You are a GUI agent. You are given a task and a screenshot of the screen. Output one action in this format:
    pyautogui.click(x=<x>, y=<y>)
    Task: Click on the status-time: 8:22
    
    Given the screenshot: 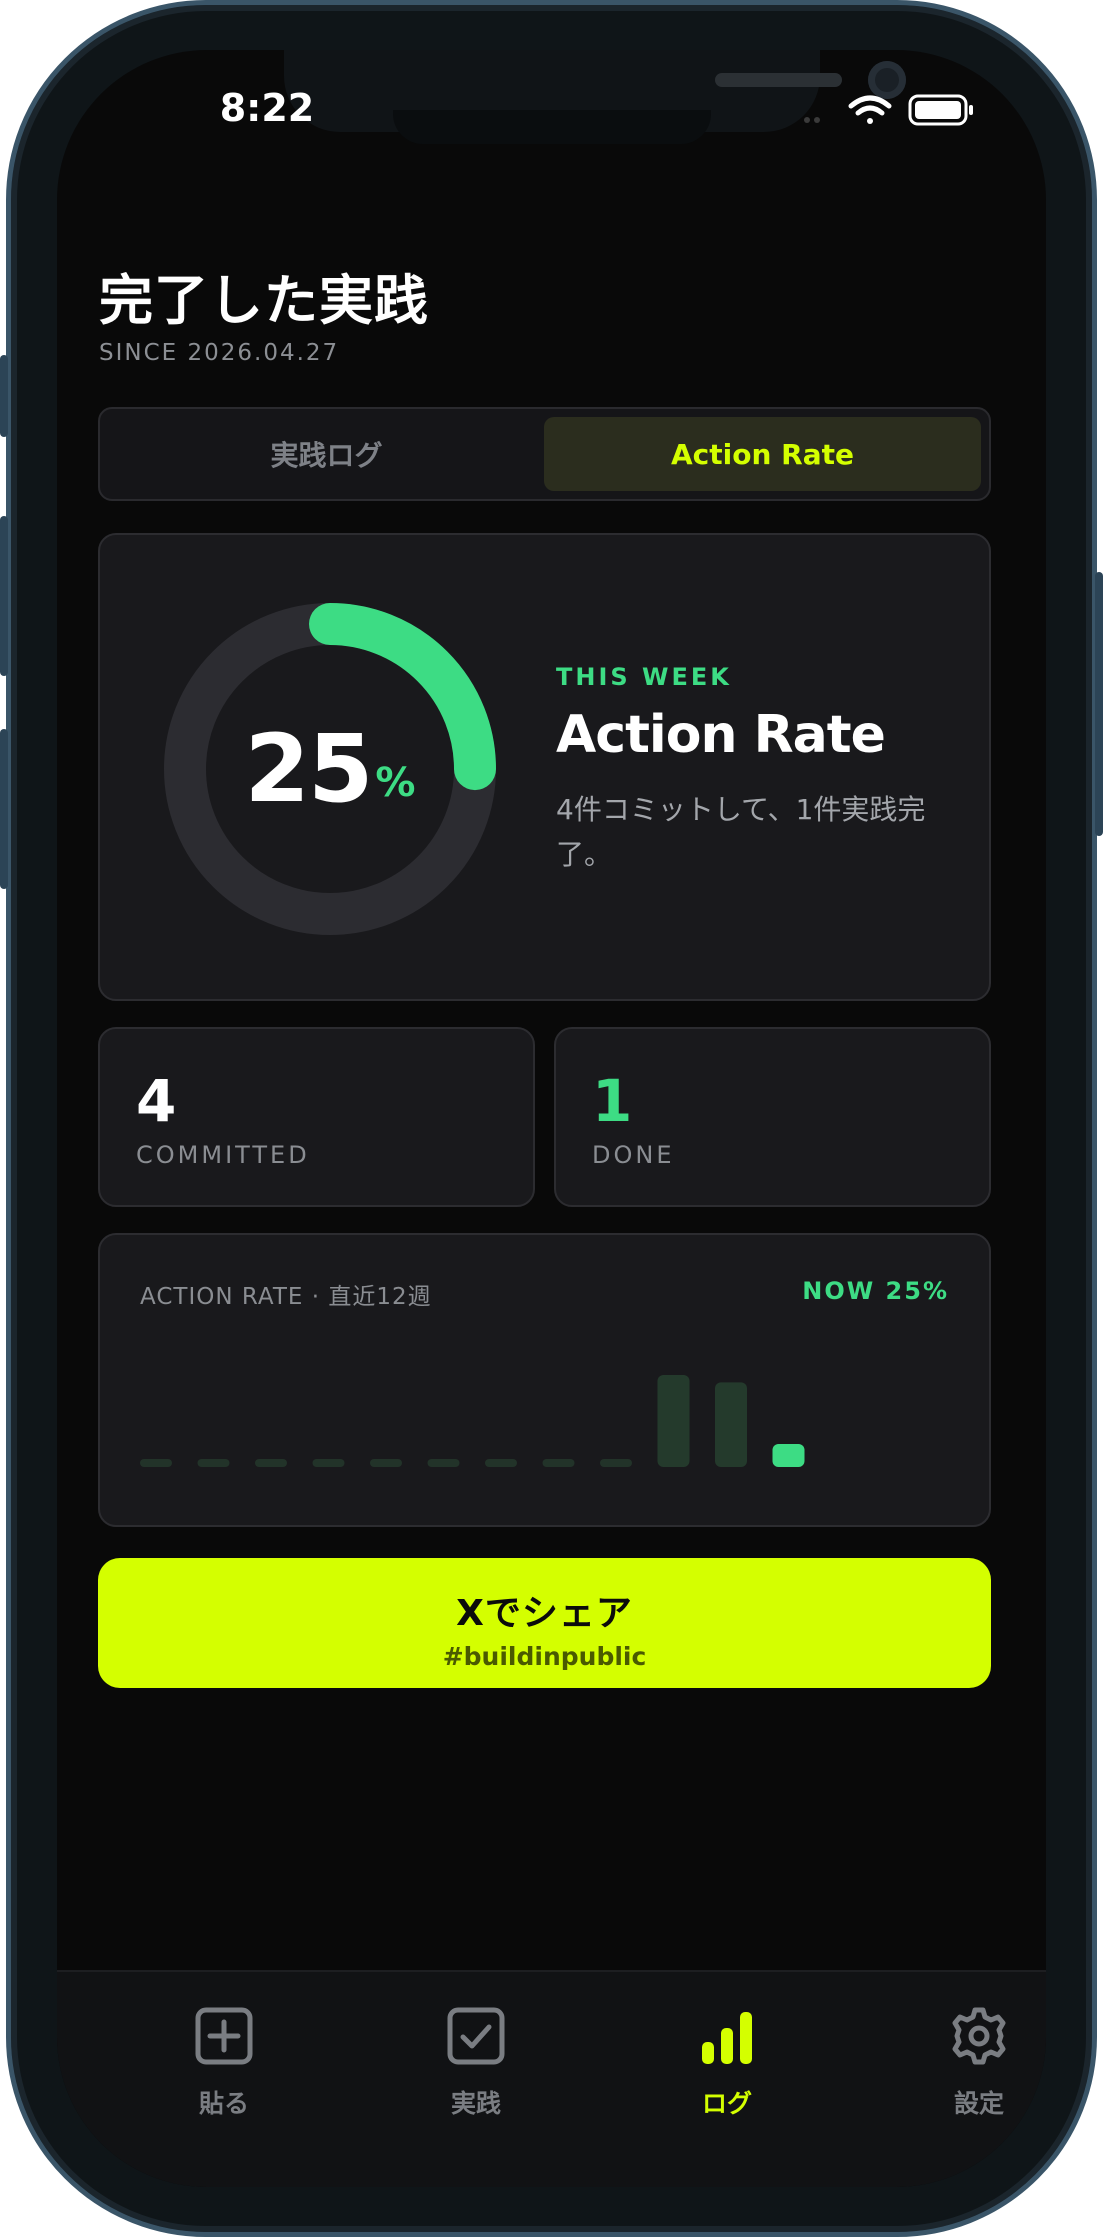 What is the action you would take?
    pyautogui.click(x=267, y=108)
    